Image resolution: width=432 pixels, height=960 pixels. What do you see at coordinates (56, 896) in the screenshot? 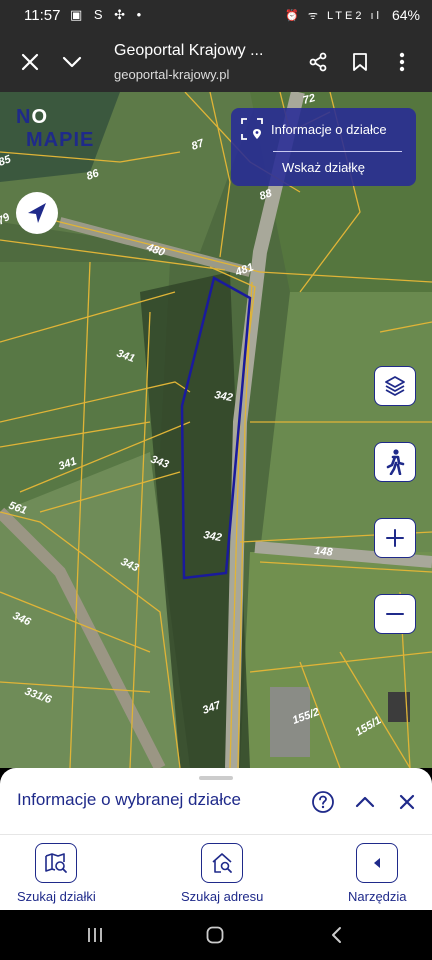
I see `tab-label: Szukaj działki` at bounding box center [56, 896].